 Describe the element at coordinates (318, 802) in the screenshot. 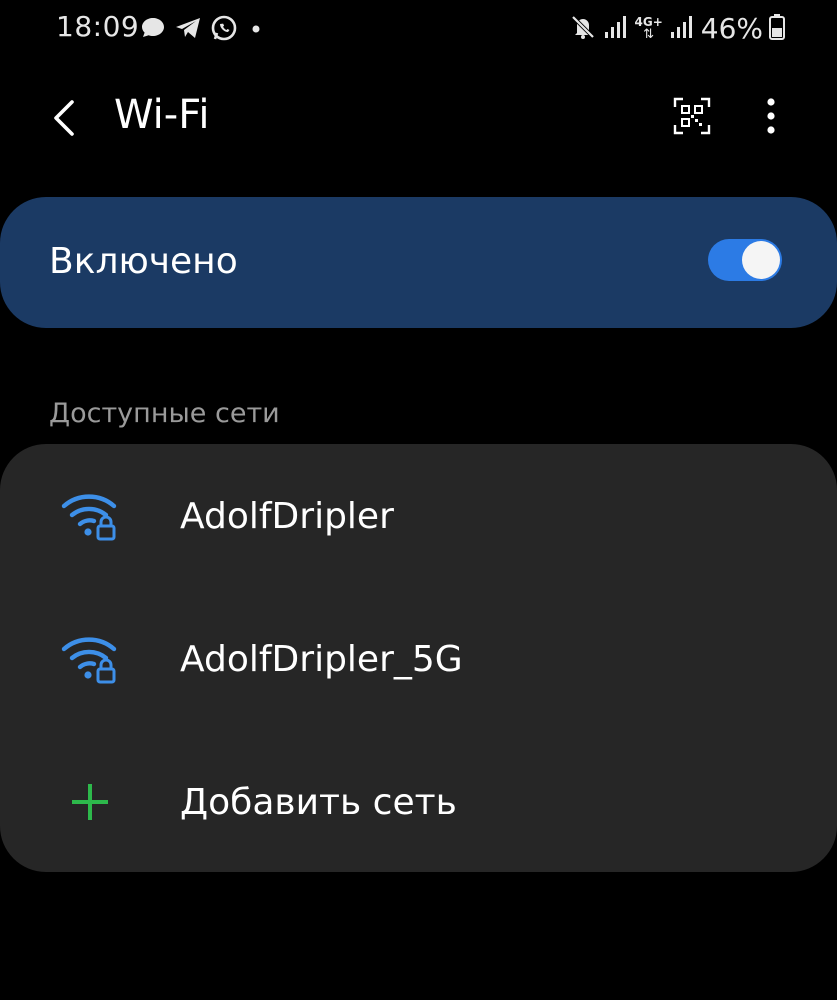

I see `add-network-label: Добавить сеть` at that location.